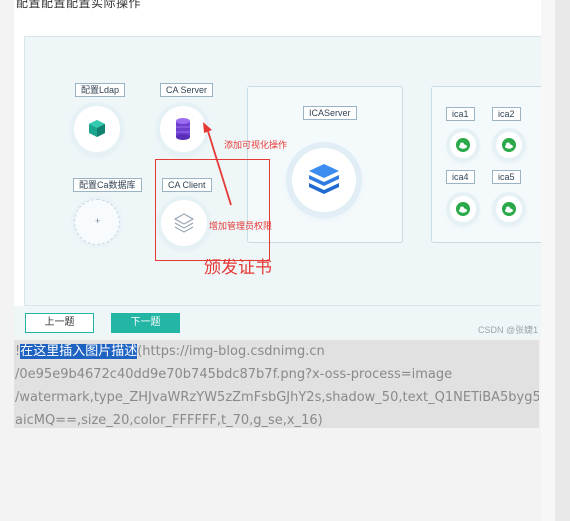 Image resolution: width=570 pixels, height=521 pixels. What do you see at coordinates (187, 90) in the screenshot?
I see `ca-server-label: CA Server` at bounding box center [187, 90].